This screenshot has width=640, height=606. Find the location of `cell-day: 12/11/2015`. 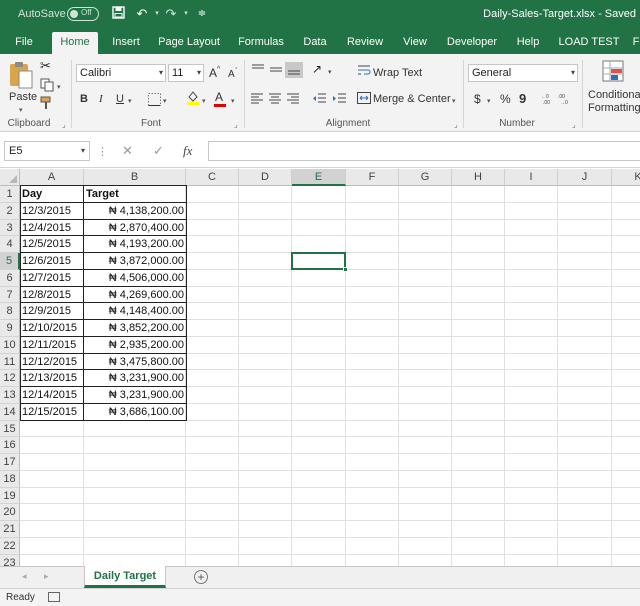

cell-day: 12/11/2015 is located at coordinates (52, 345).